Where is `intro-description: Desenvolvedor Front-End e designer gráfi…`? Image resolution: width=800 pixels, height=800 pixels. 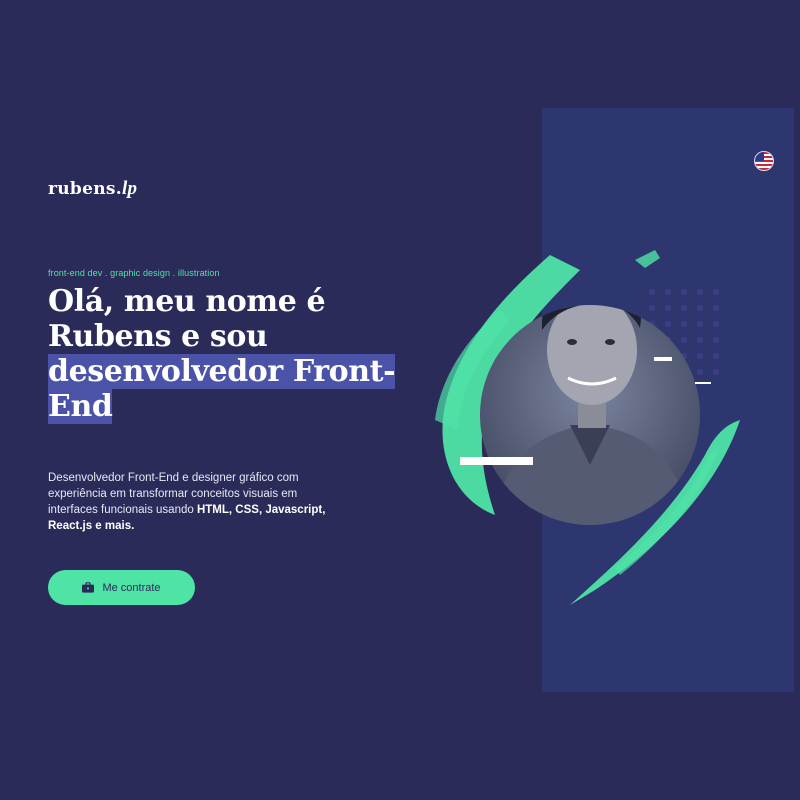 intro-description: Desenvolvedor Front-End e designer gráfi… is located at coordinates (198, 502).